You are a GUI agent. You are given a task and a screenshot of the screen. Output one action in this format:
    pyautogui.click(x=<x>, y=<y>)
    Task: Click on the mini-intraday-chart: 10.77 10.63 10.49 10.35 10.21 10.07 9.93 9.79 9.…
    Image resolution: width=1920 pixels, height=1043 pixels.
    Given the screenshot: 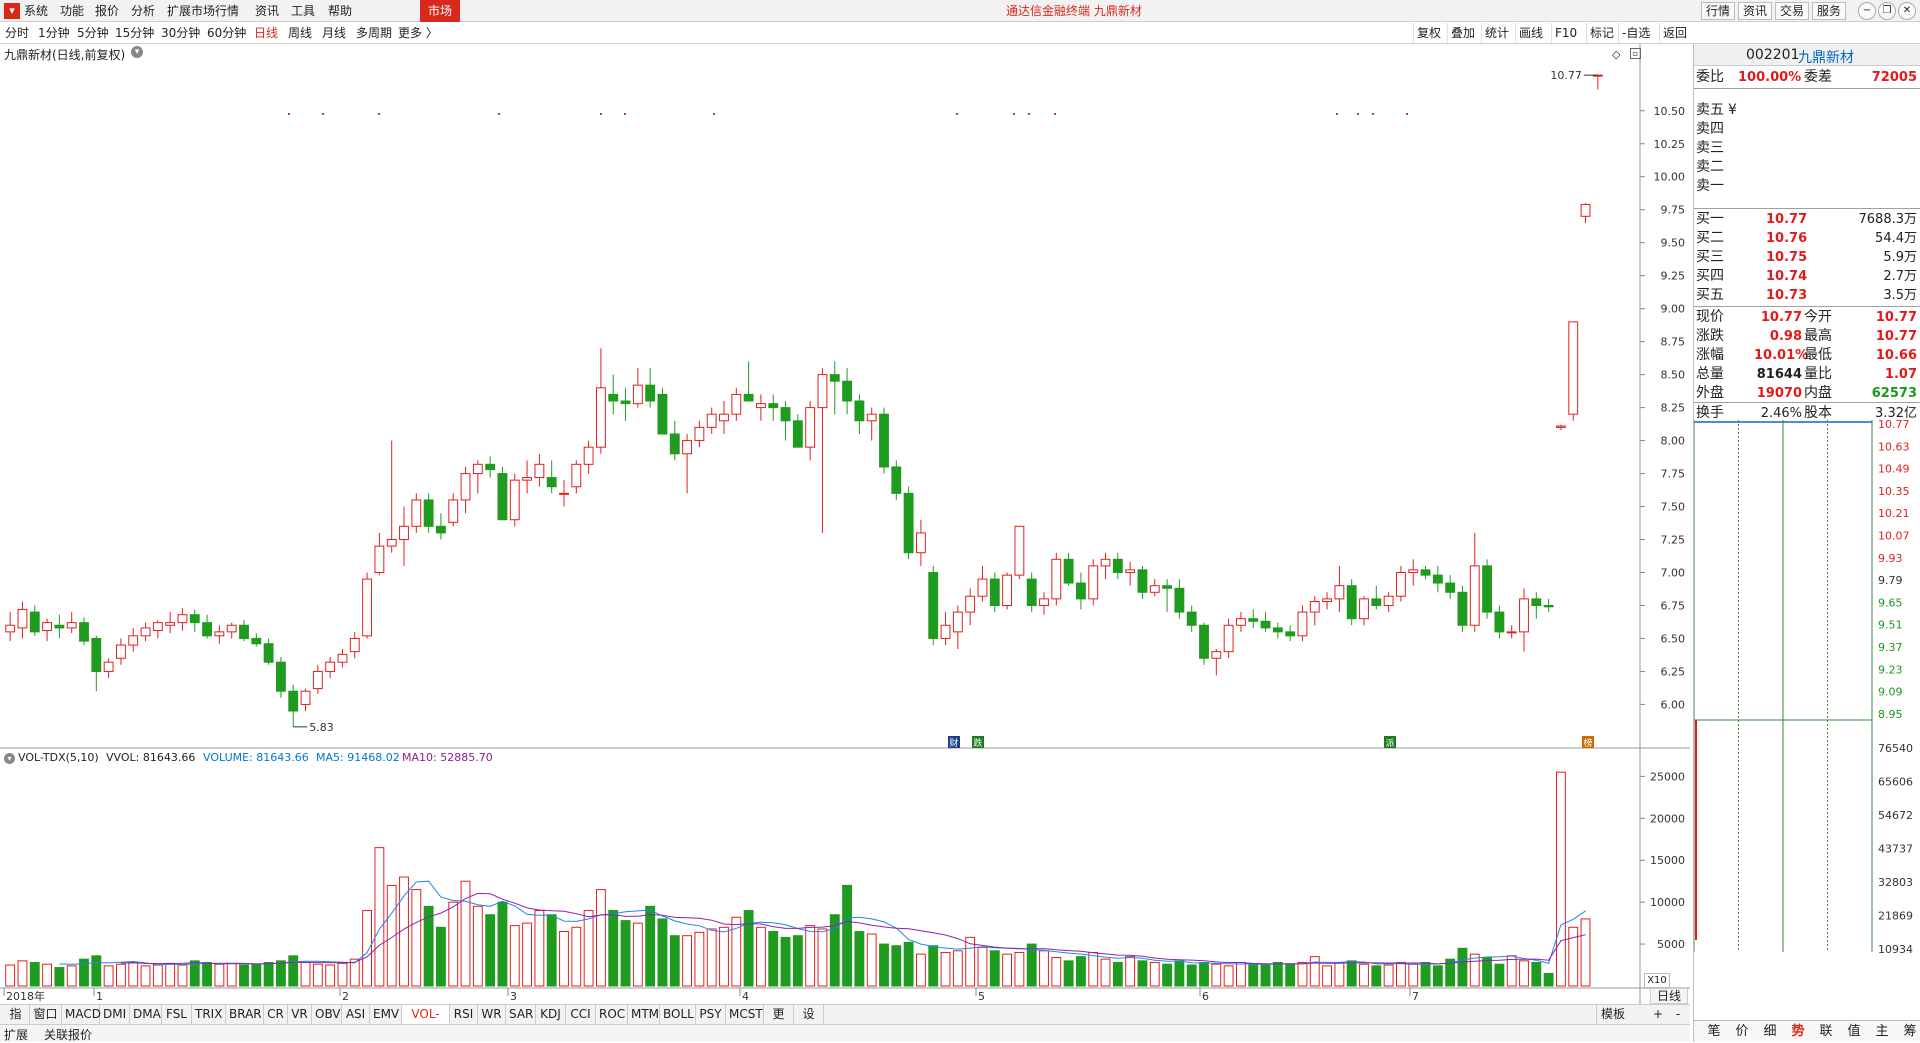 What is the action you would take?
    pyautogui.click(x=1807, y=699)
    